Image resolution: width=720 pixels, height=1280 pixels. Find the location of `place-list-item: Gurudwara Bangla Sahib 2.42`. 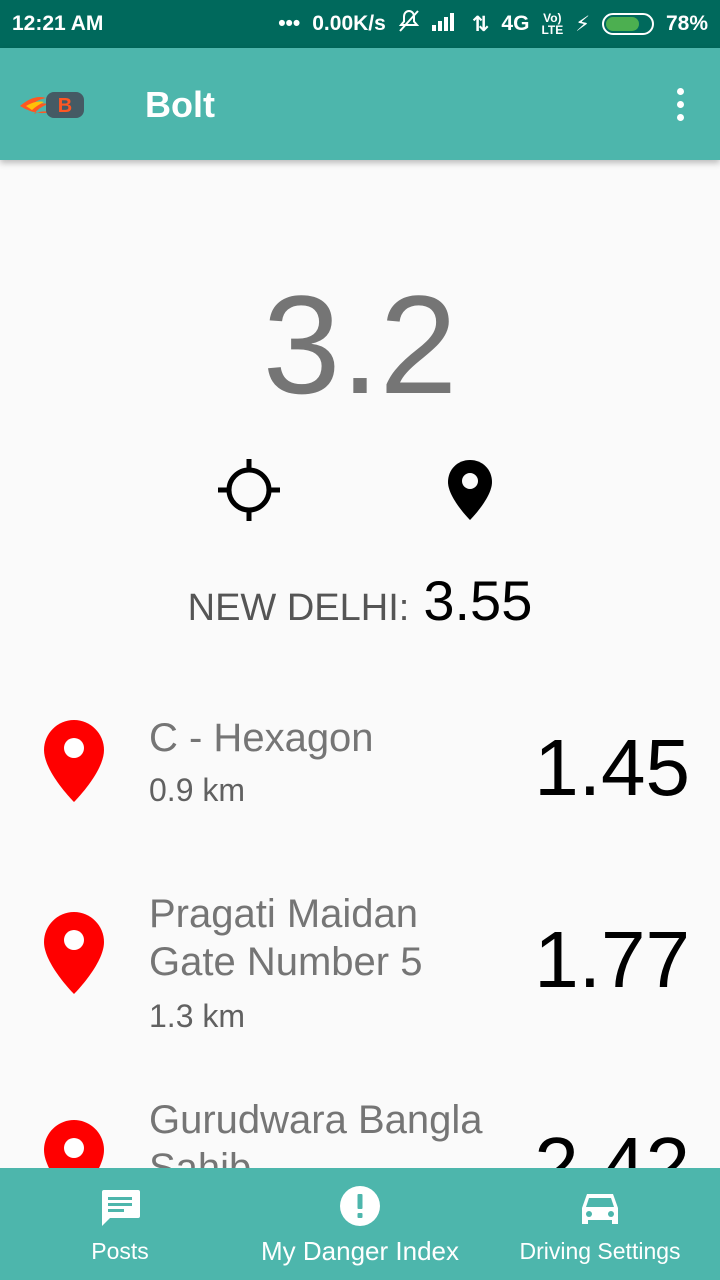

place-list-item: Gurudwara Bangla Sahib 2.42 is located at coordinates (360, 1132).